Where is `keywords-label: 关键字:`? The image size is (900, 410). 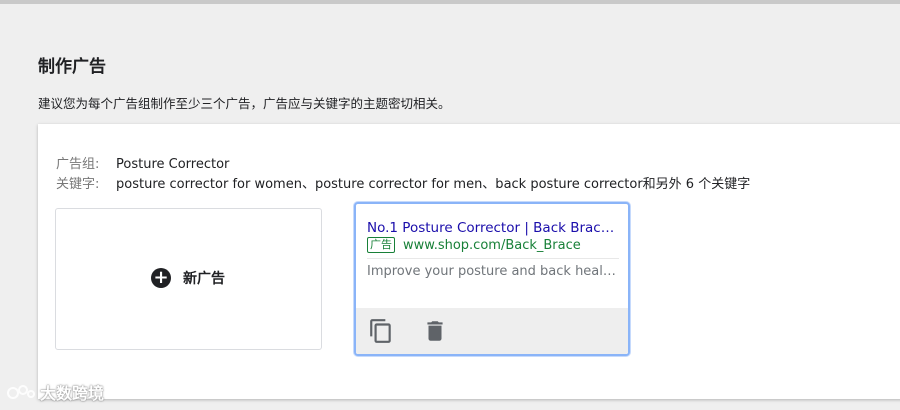 keywords-label: 关键字: is located at coordinates (78, 184).